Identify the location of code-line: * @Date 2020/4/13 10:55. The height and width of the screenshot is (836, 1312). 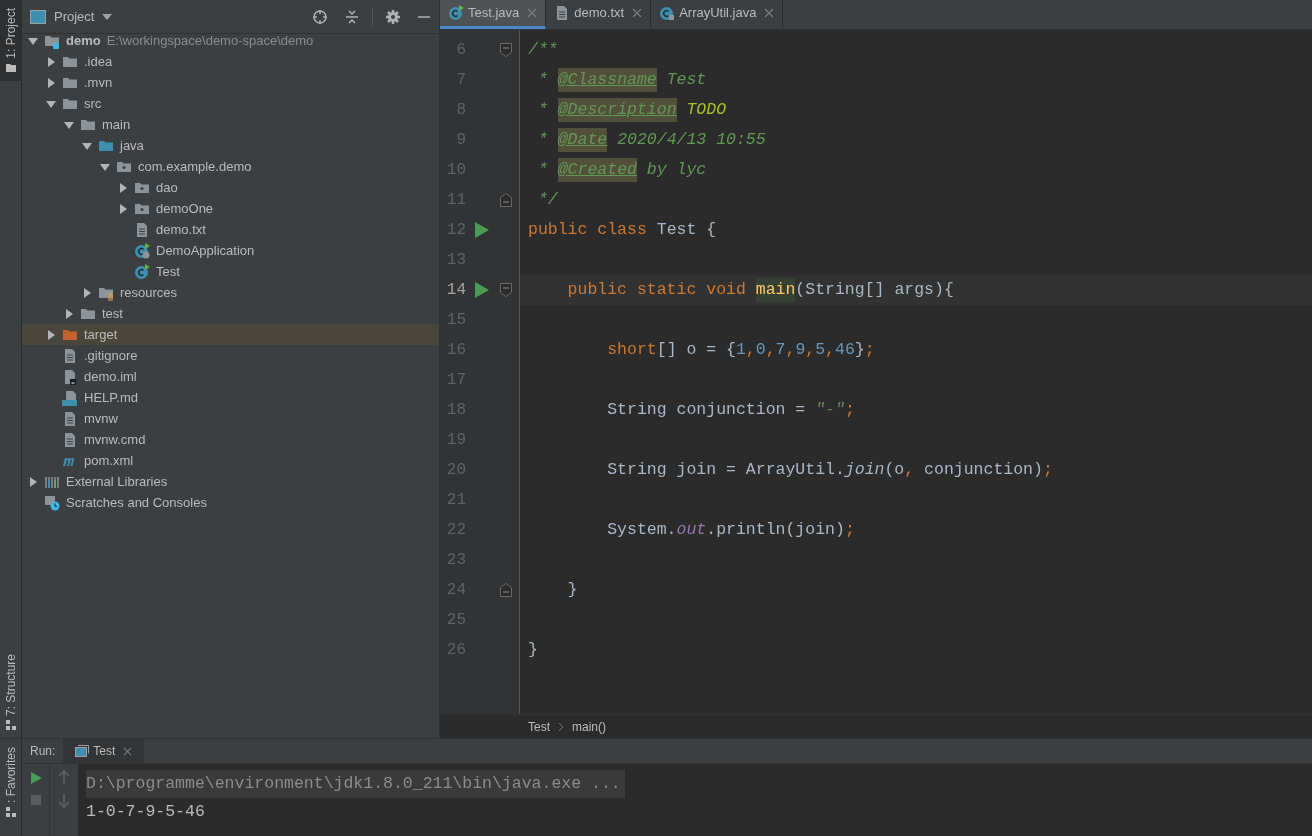
(916, 140).